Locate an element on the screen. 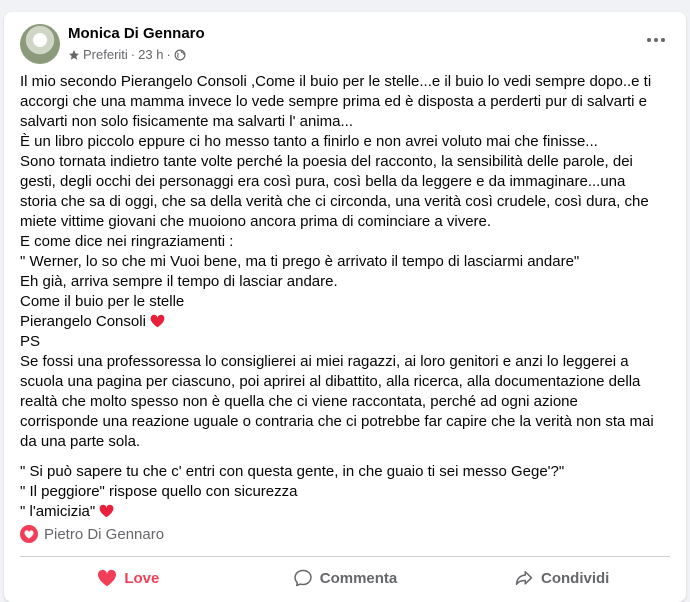  share-button: Condividi is located at coordinates (561, 578).